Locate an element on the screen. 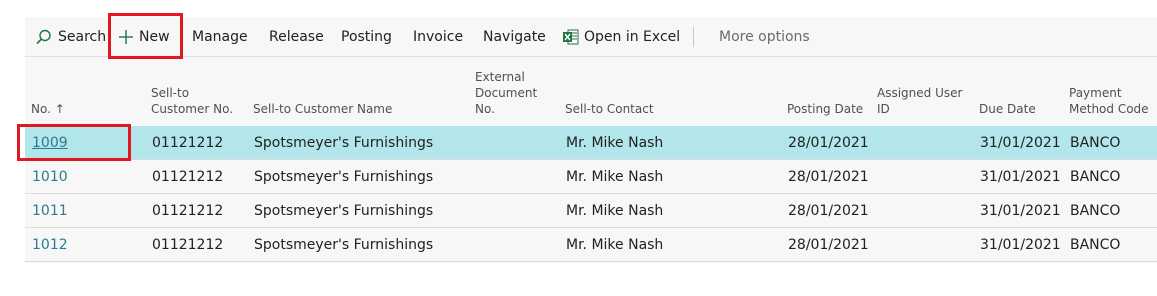 This screenshot has width=1157, height=296. column-header-payment-line2: Method Code is located at coordinates (1109, 109).